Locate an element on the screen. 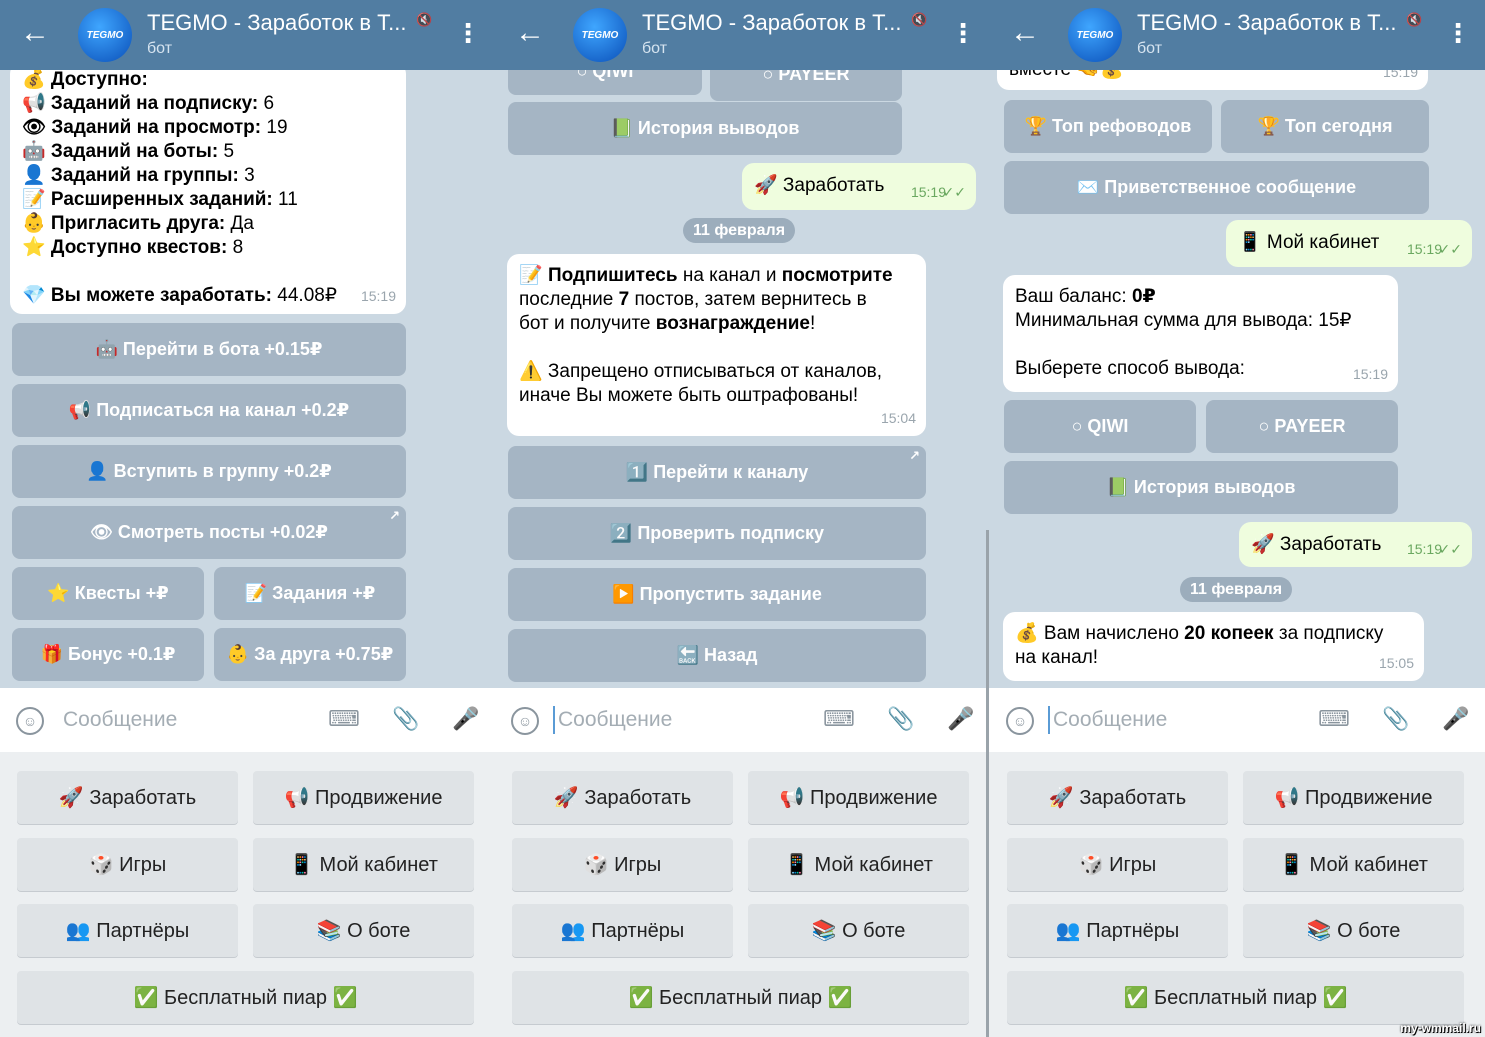 This screenshot has width=1485, height=1037. inline-button: ○ QIWI is located at coordinates (1100, 426).